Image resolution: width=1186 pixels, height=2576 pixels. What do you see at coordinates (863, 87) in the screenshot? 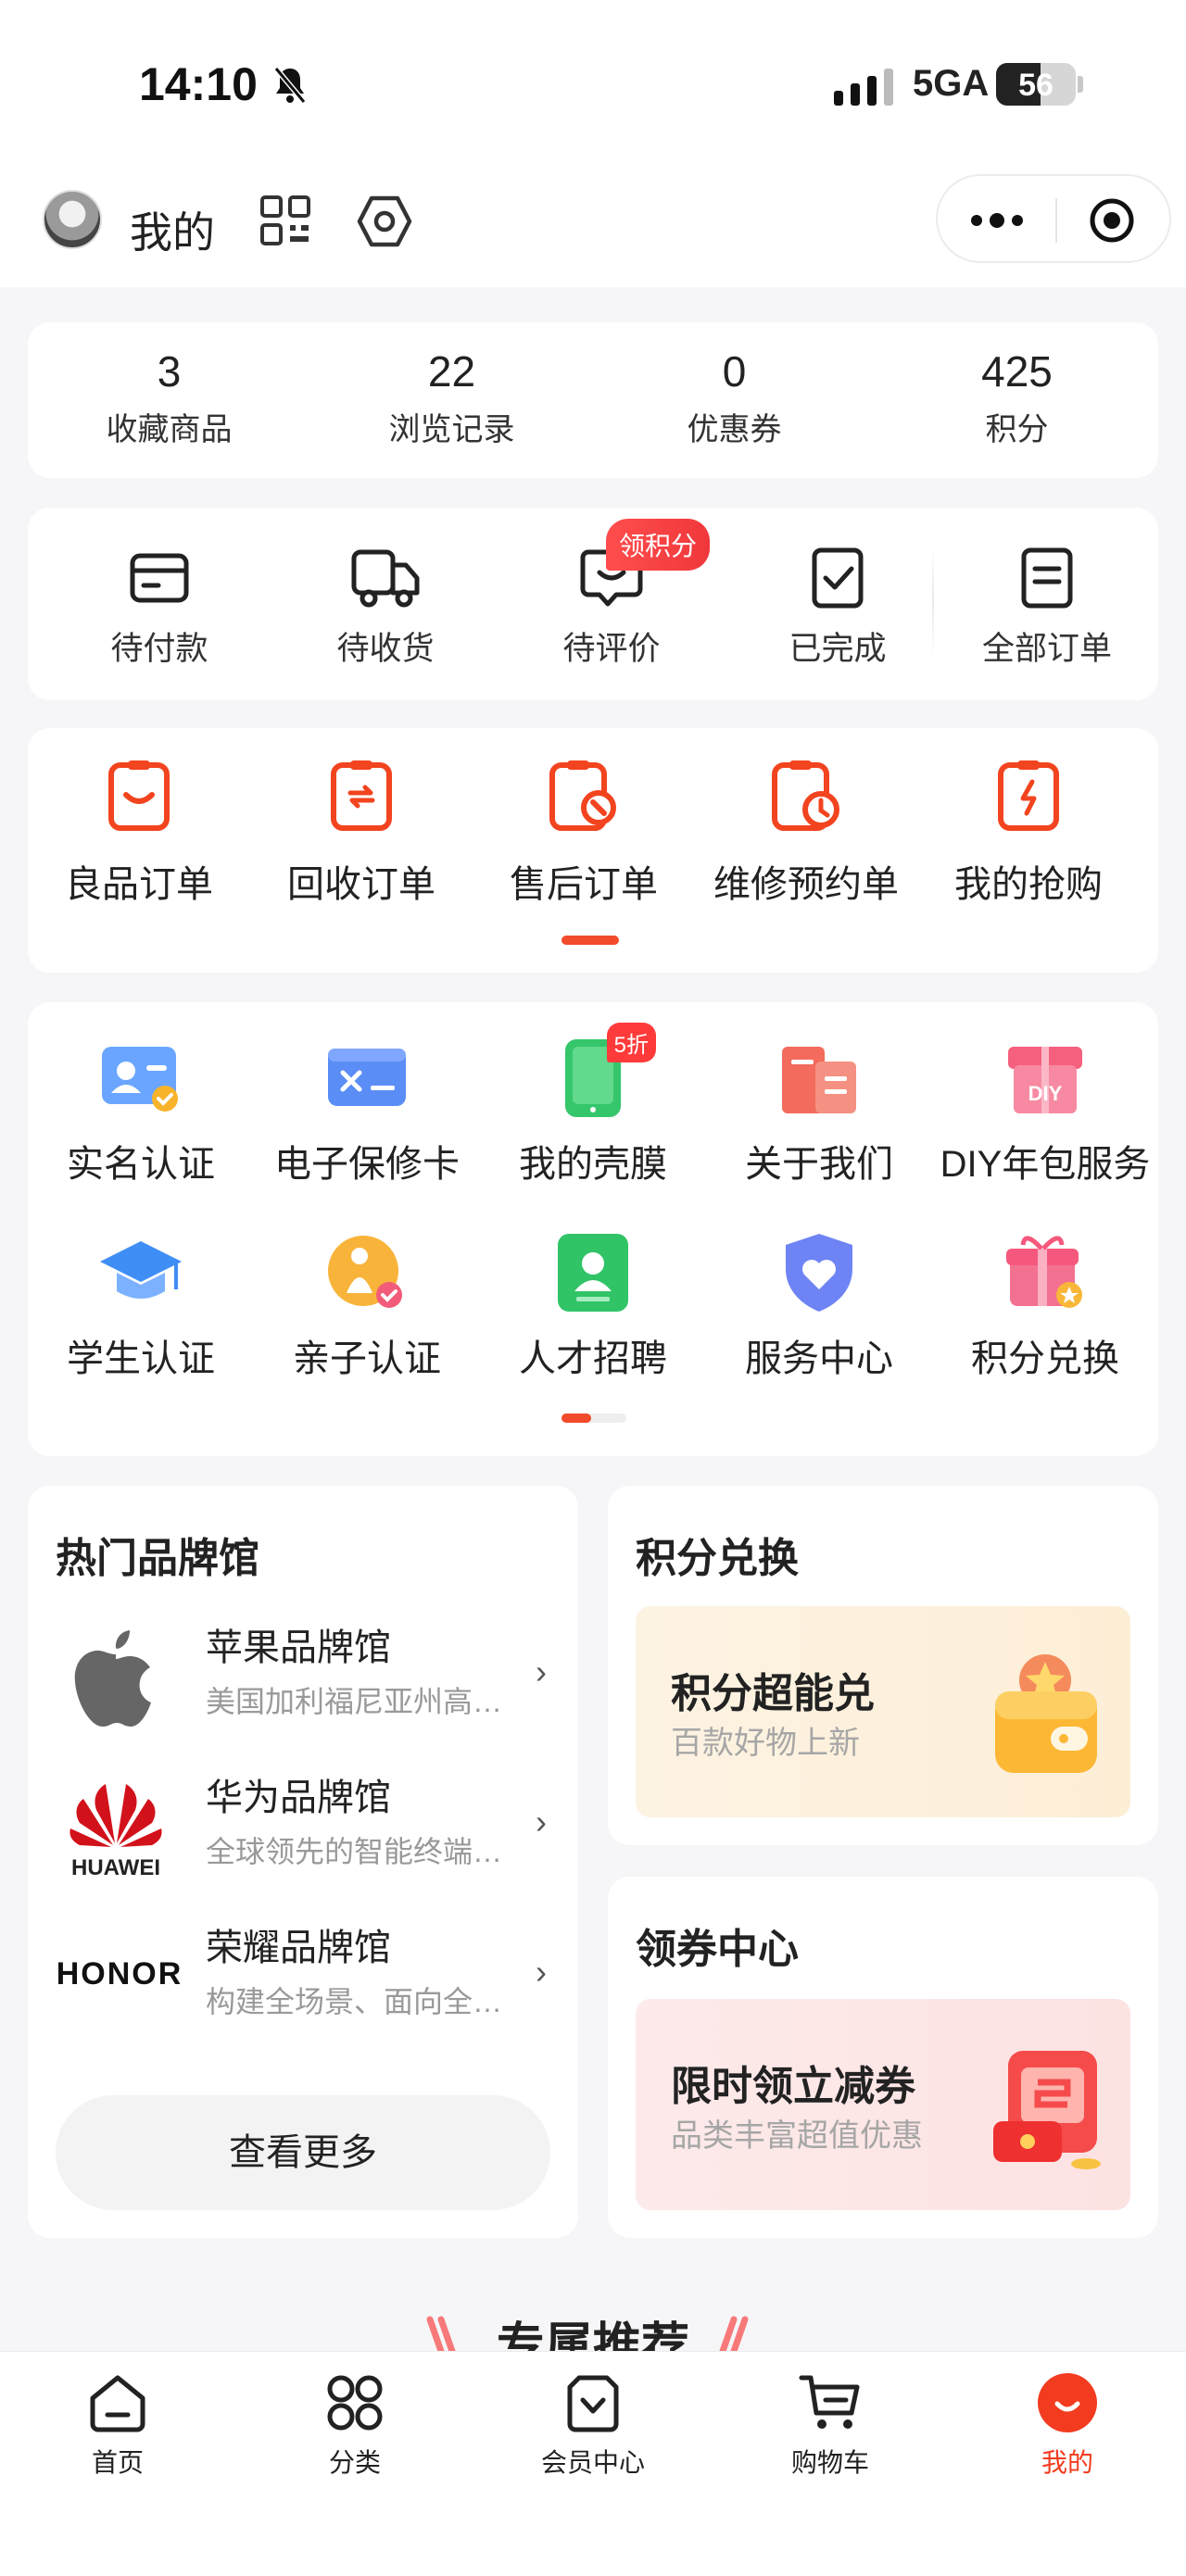
I see `signal-icon` at bounding box center [863, 87].